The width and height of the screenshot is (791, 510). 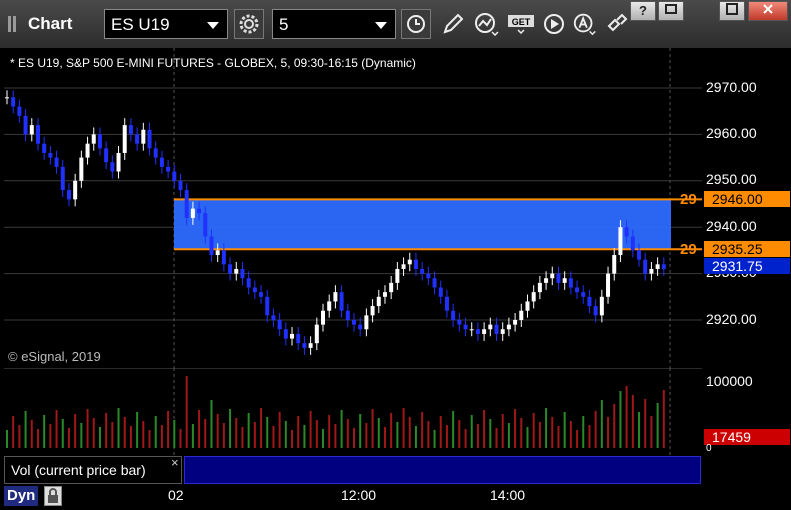 I want to click on pencil-icon, so click(x=453, y=23).